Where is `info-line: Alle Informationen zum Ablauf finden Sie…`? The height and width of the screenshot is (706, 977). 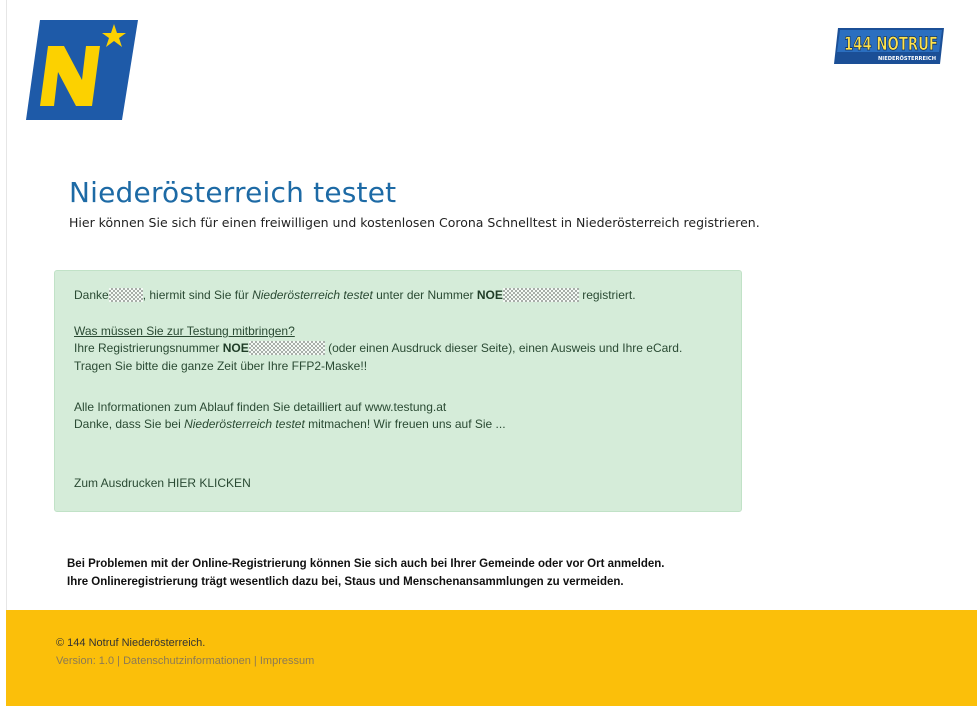 info-line: Alle Informationen zum Ablauf finden Sie… is located at coordinates (260, 407).